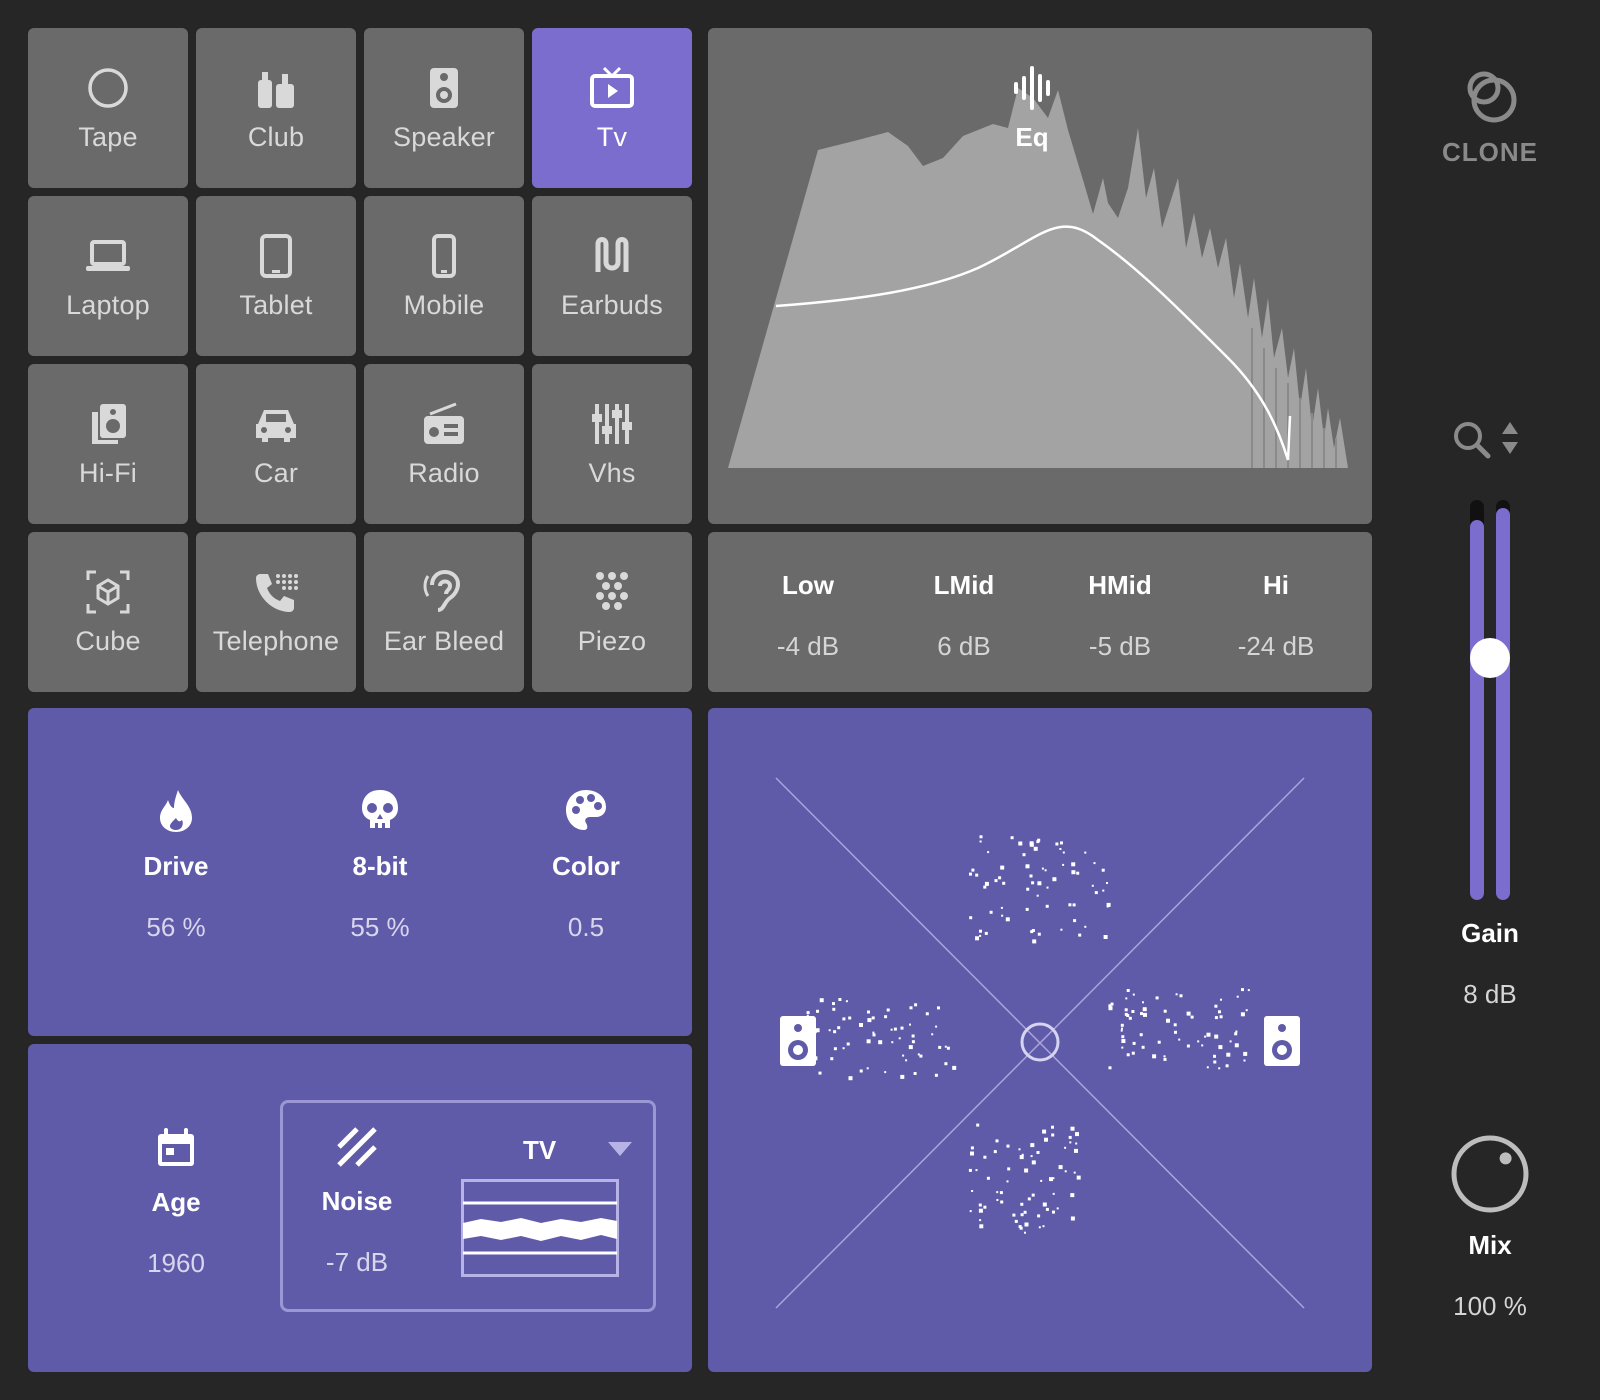 The image size is (1600, 1400). I want to click on preset-ear-bleed: Ear Bleed, so click(444, 612).